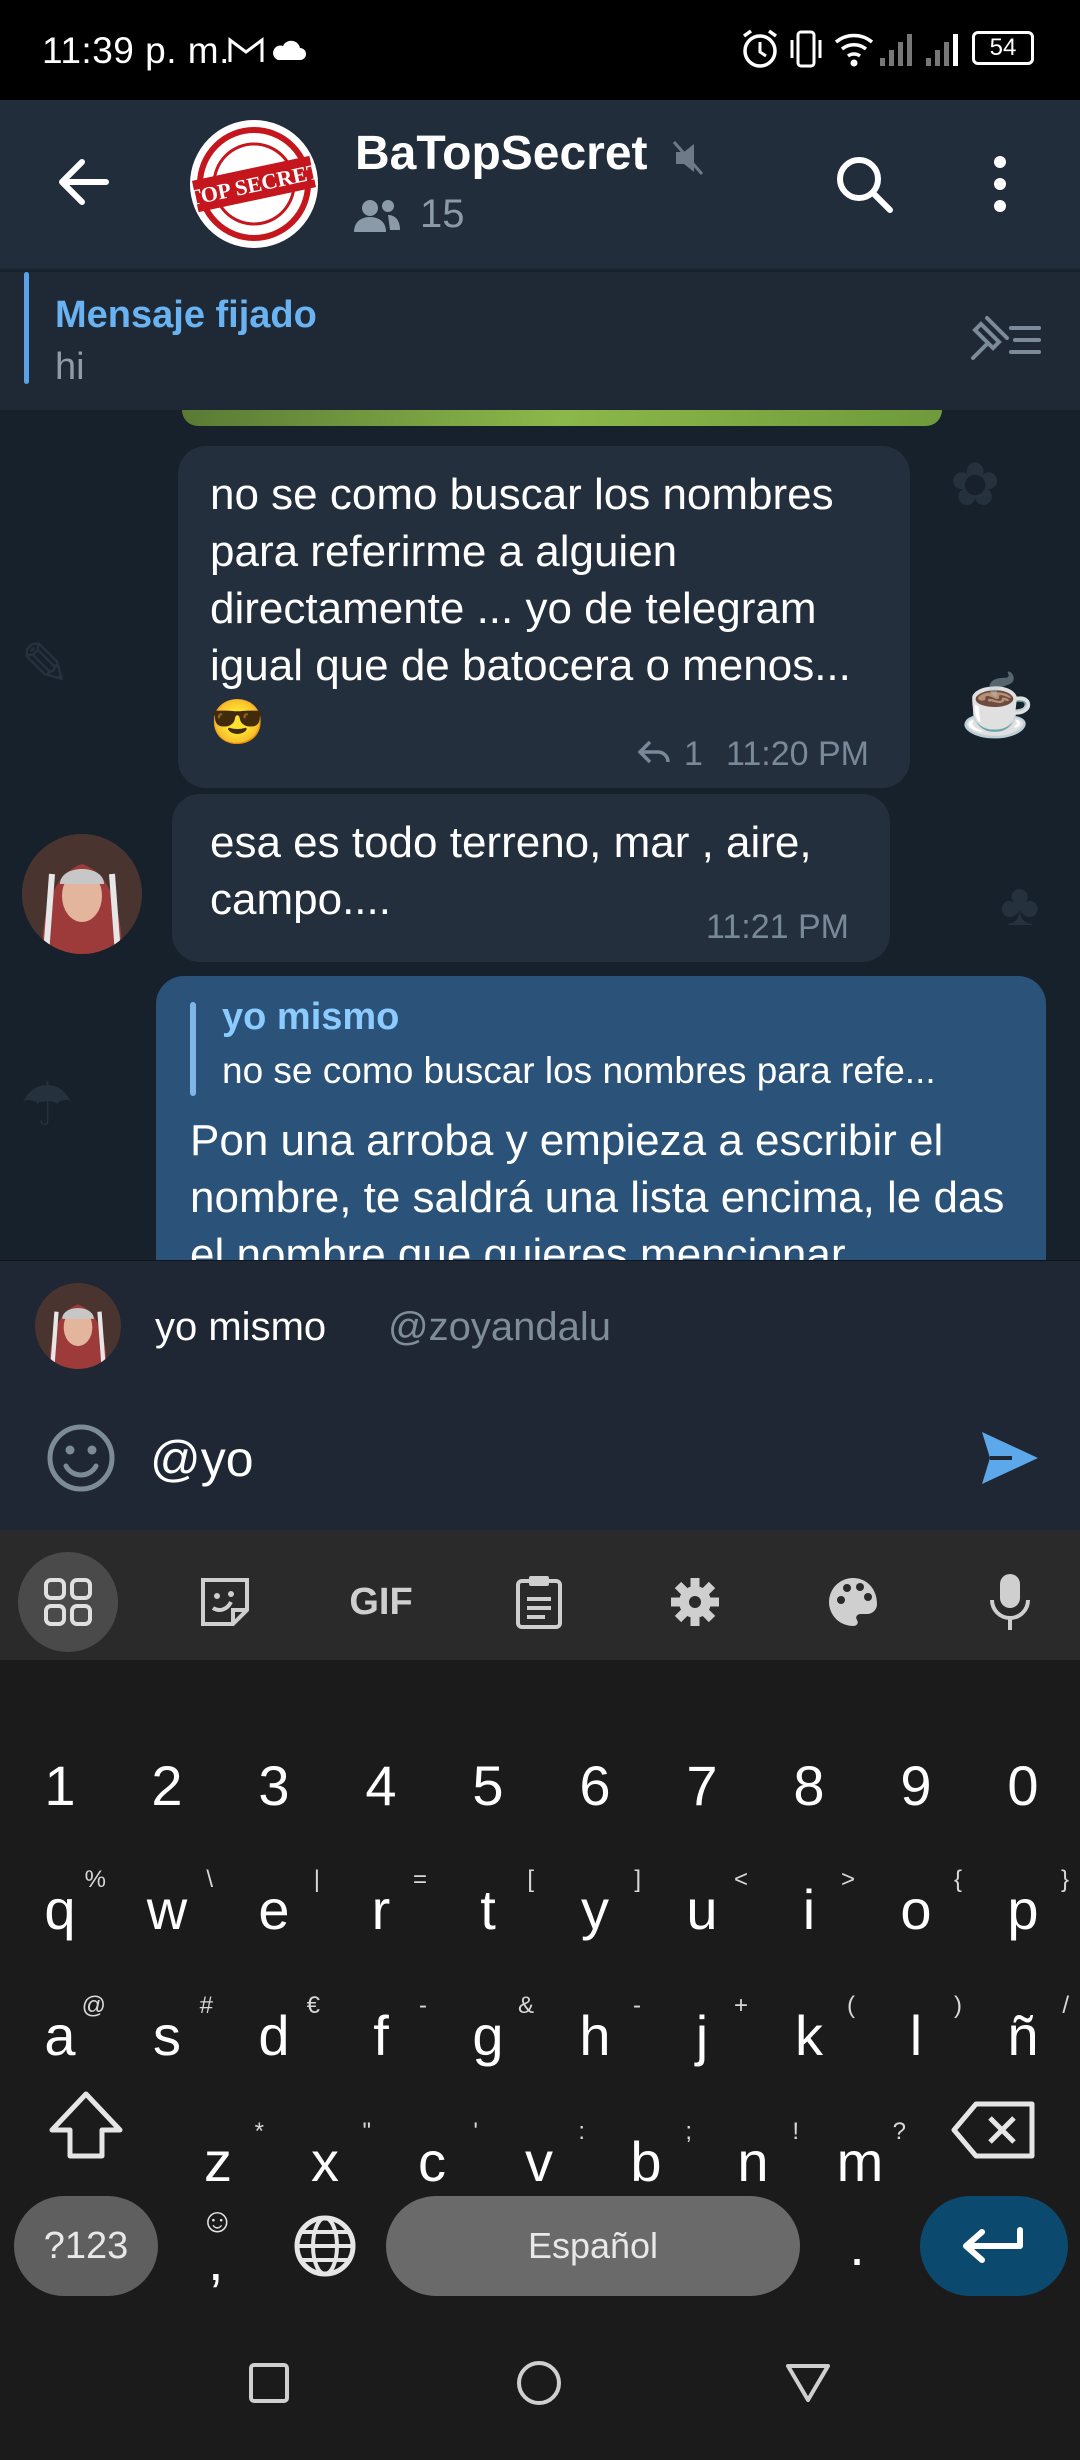  I want to click on key-u: u <, so click(702, 1910).